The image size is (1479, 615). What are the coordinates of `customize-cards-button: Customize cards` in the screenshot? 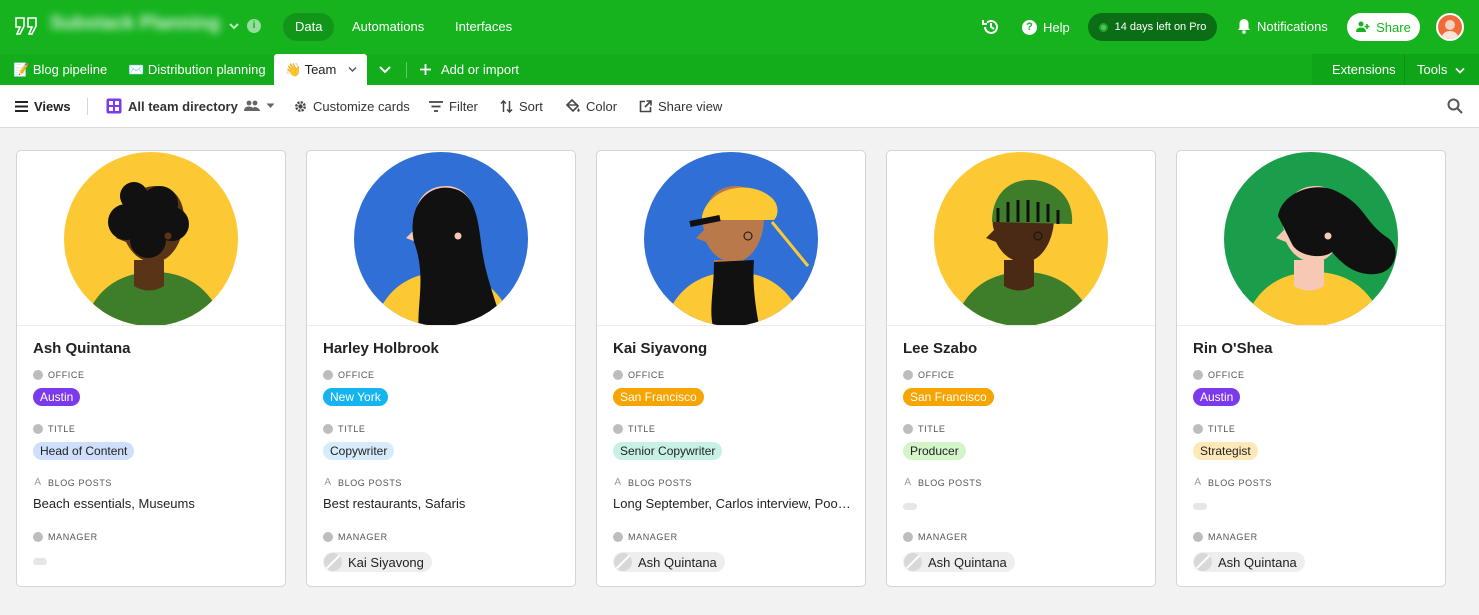 It's located at (352, 106).